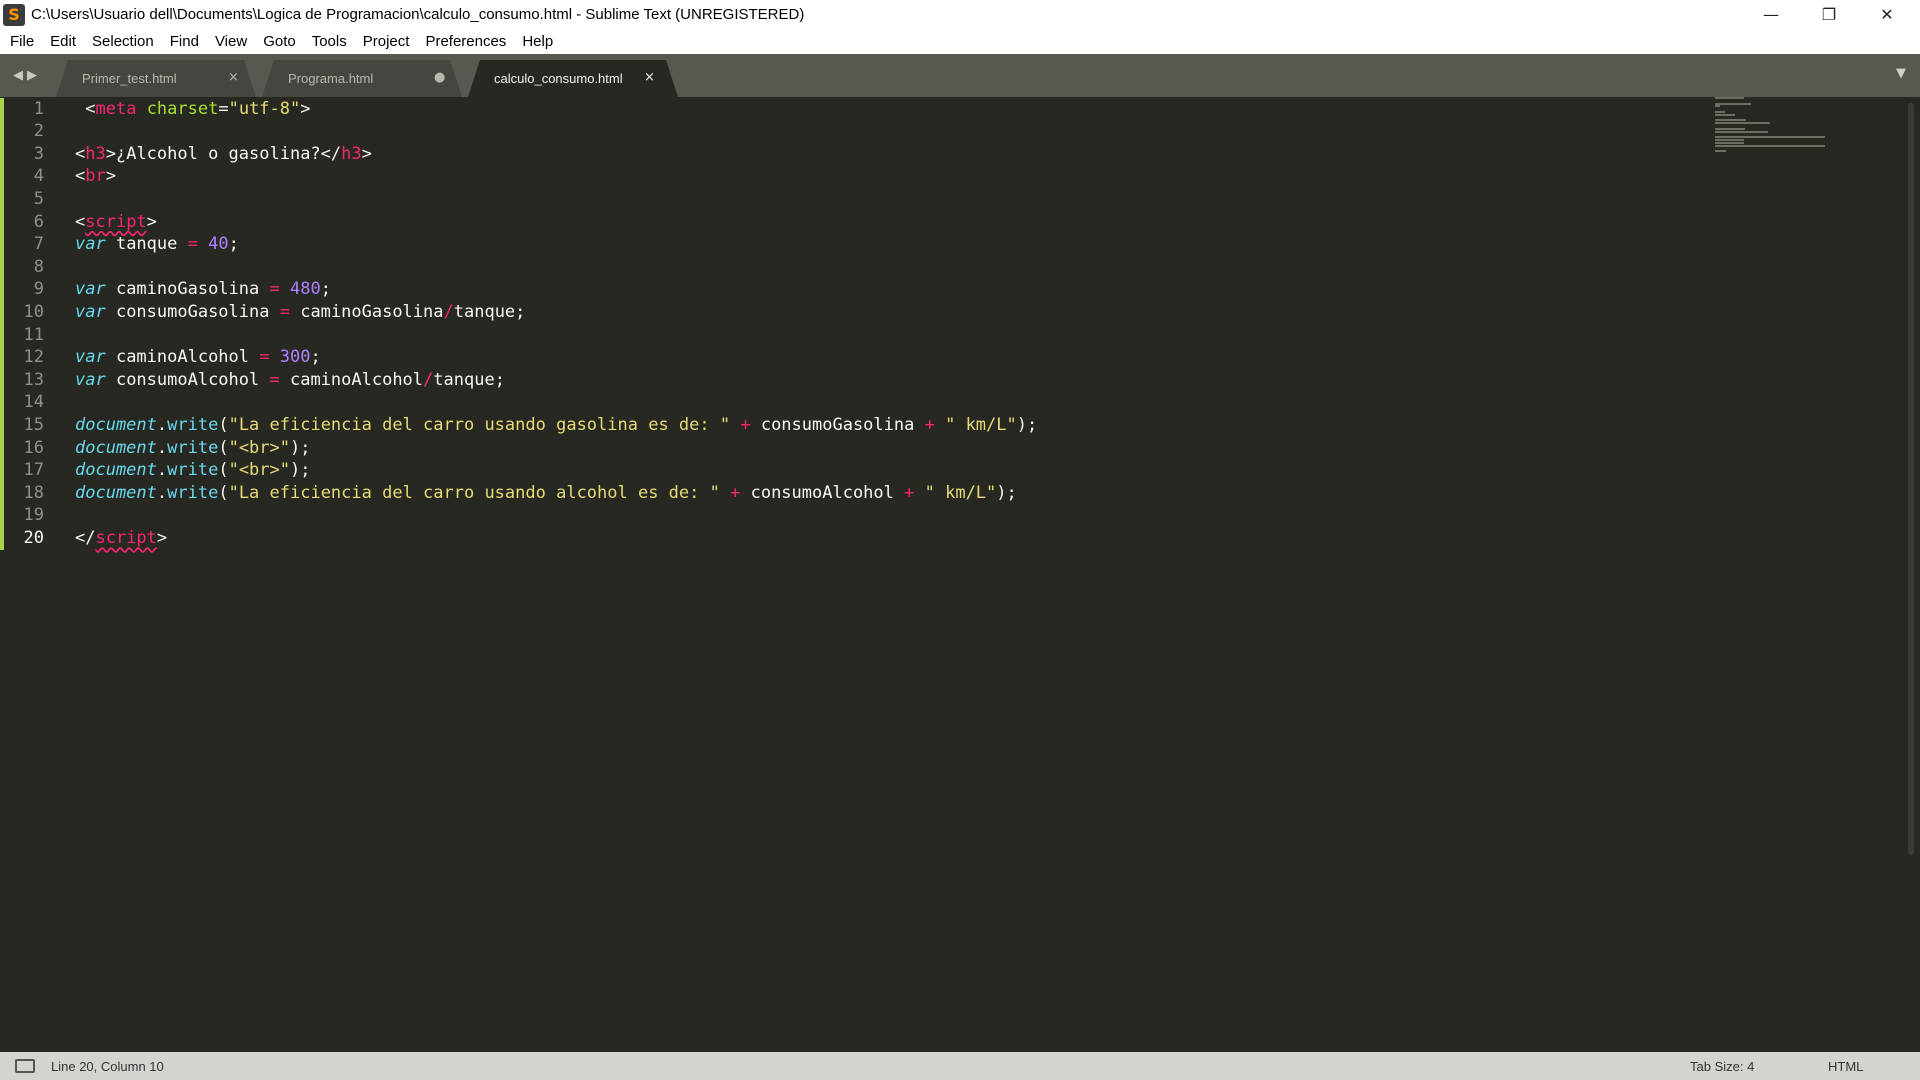  Describe the element at coordinates (123, 41) in the screenshot. I see `menu-selection: Selection` at that location.